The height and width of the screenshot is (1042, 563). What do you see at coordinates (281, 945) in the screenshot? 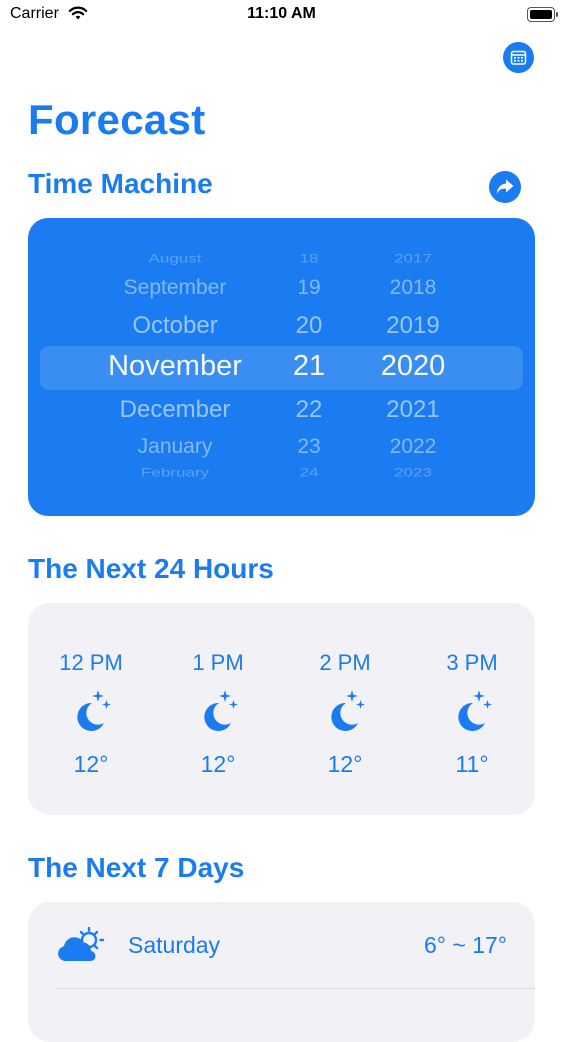
I see `day-forecast-row: Saturday 6° ~ 17°` at bounding box center [281, 945].